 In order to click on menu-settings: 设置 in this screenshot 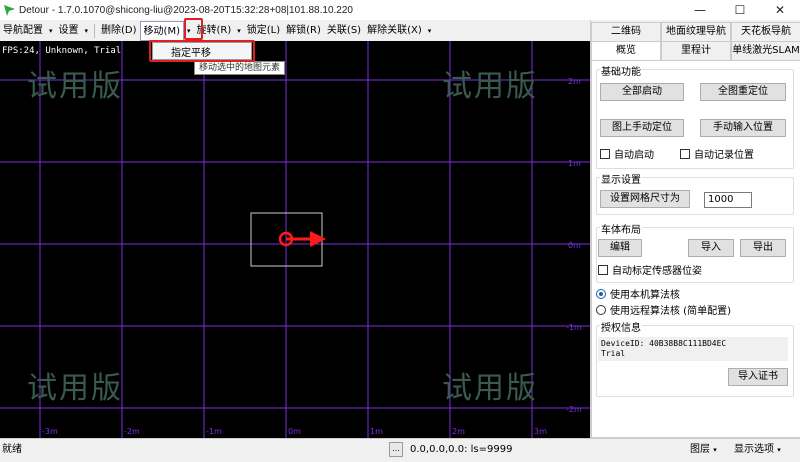, I will do `click(69, 31)`.